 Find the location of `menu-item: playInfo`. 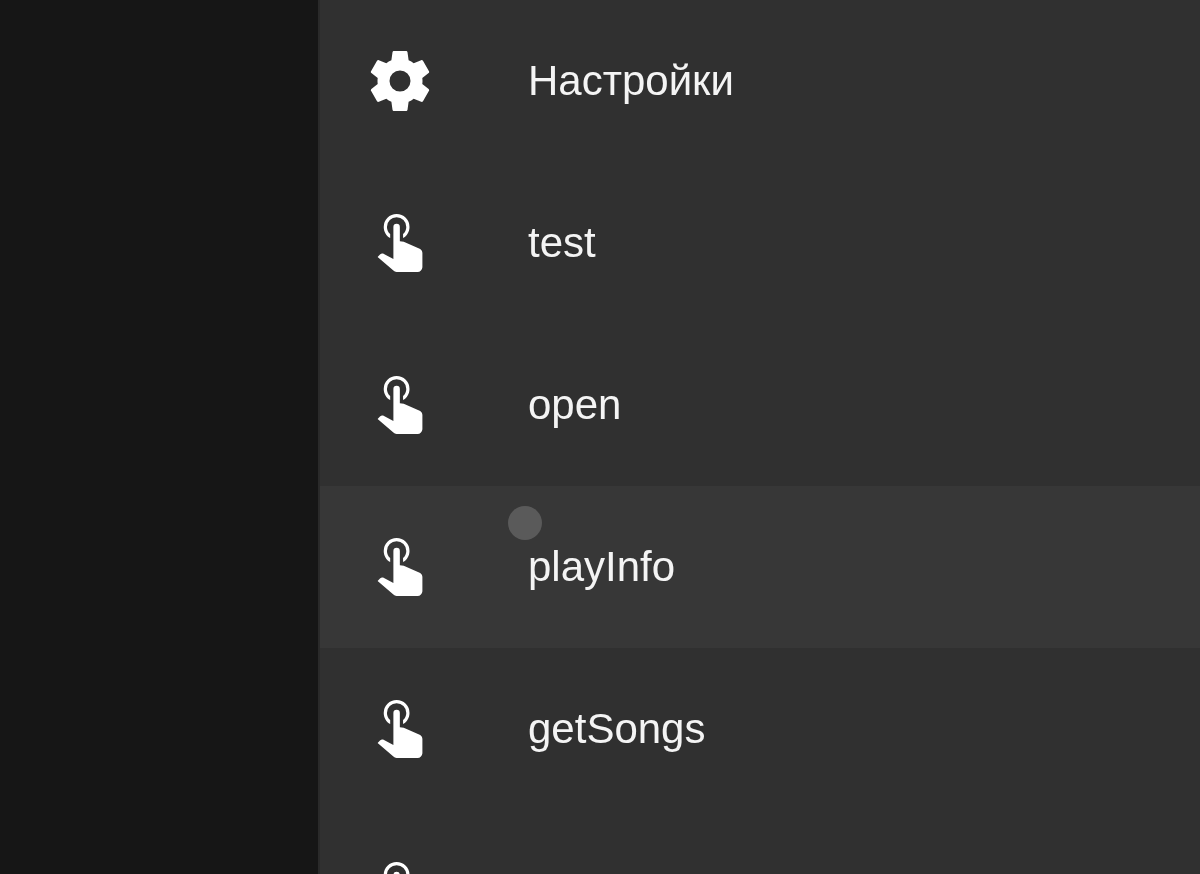

menu-item: playInfo is located at coordinates (760, 567).